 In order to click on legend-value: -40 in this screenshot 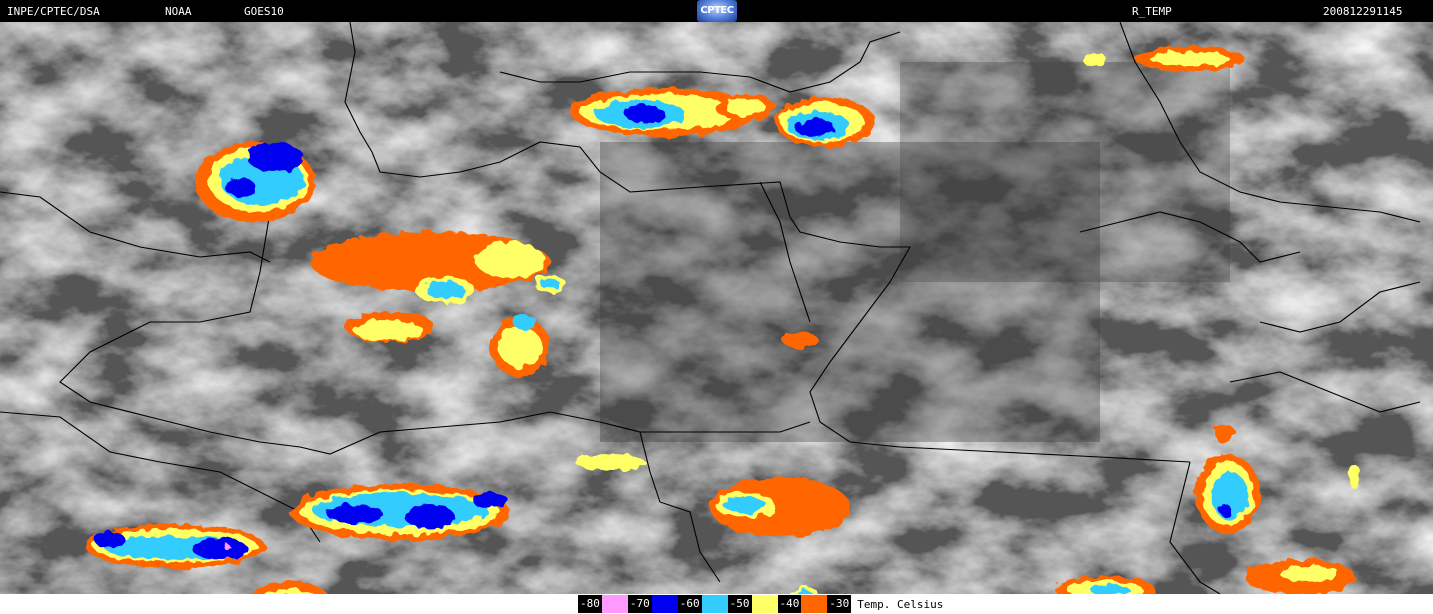, I will do `click(789, 604)`.